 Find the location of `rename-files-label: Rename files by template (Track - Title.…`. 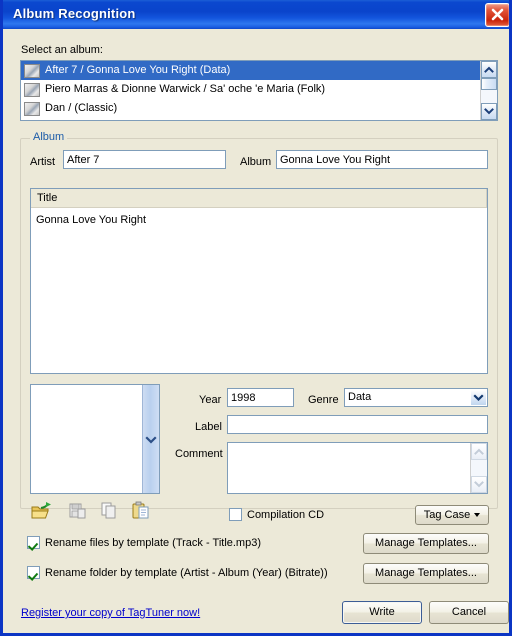

rename-files-label: Rename files by template (Track - Title.… is located at coordinates (153, 542).